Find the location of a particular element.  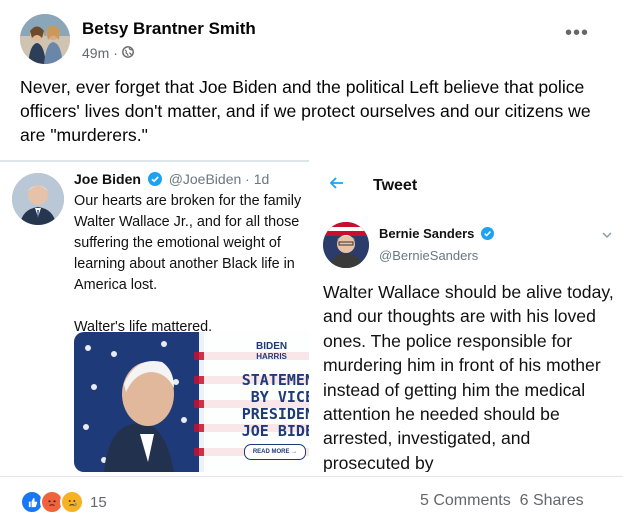

more-options-icon: ••• is located at coordinates (577, 34).